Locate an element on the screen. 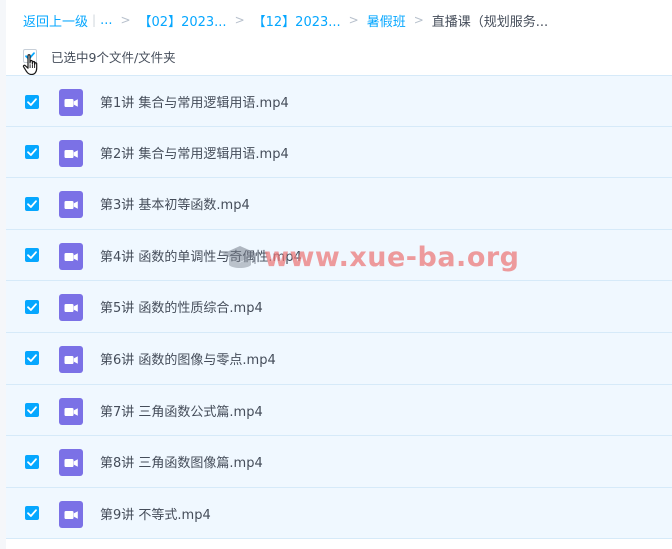 This screenshot has width=672, height=549. file-row: 第5讲 函数的性质综合.mp4 is located at coordinates (339, 307).